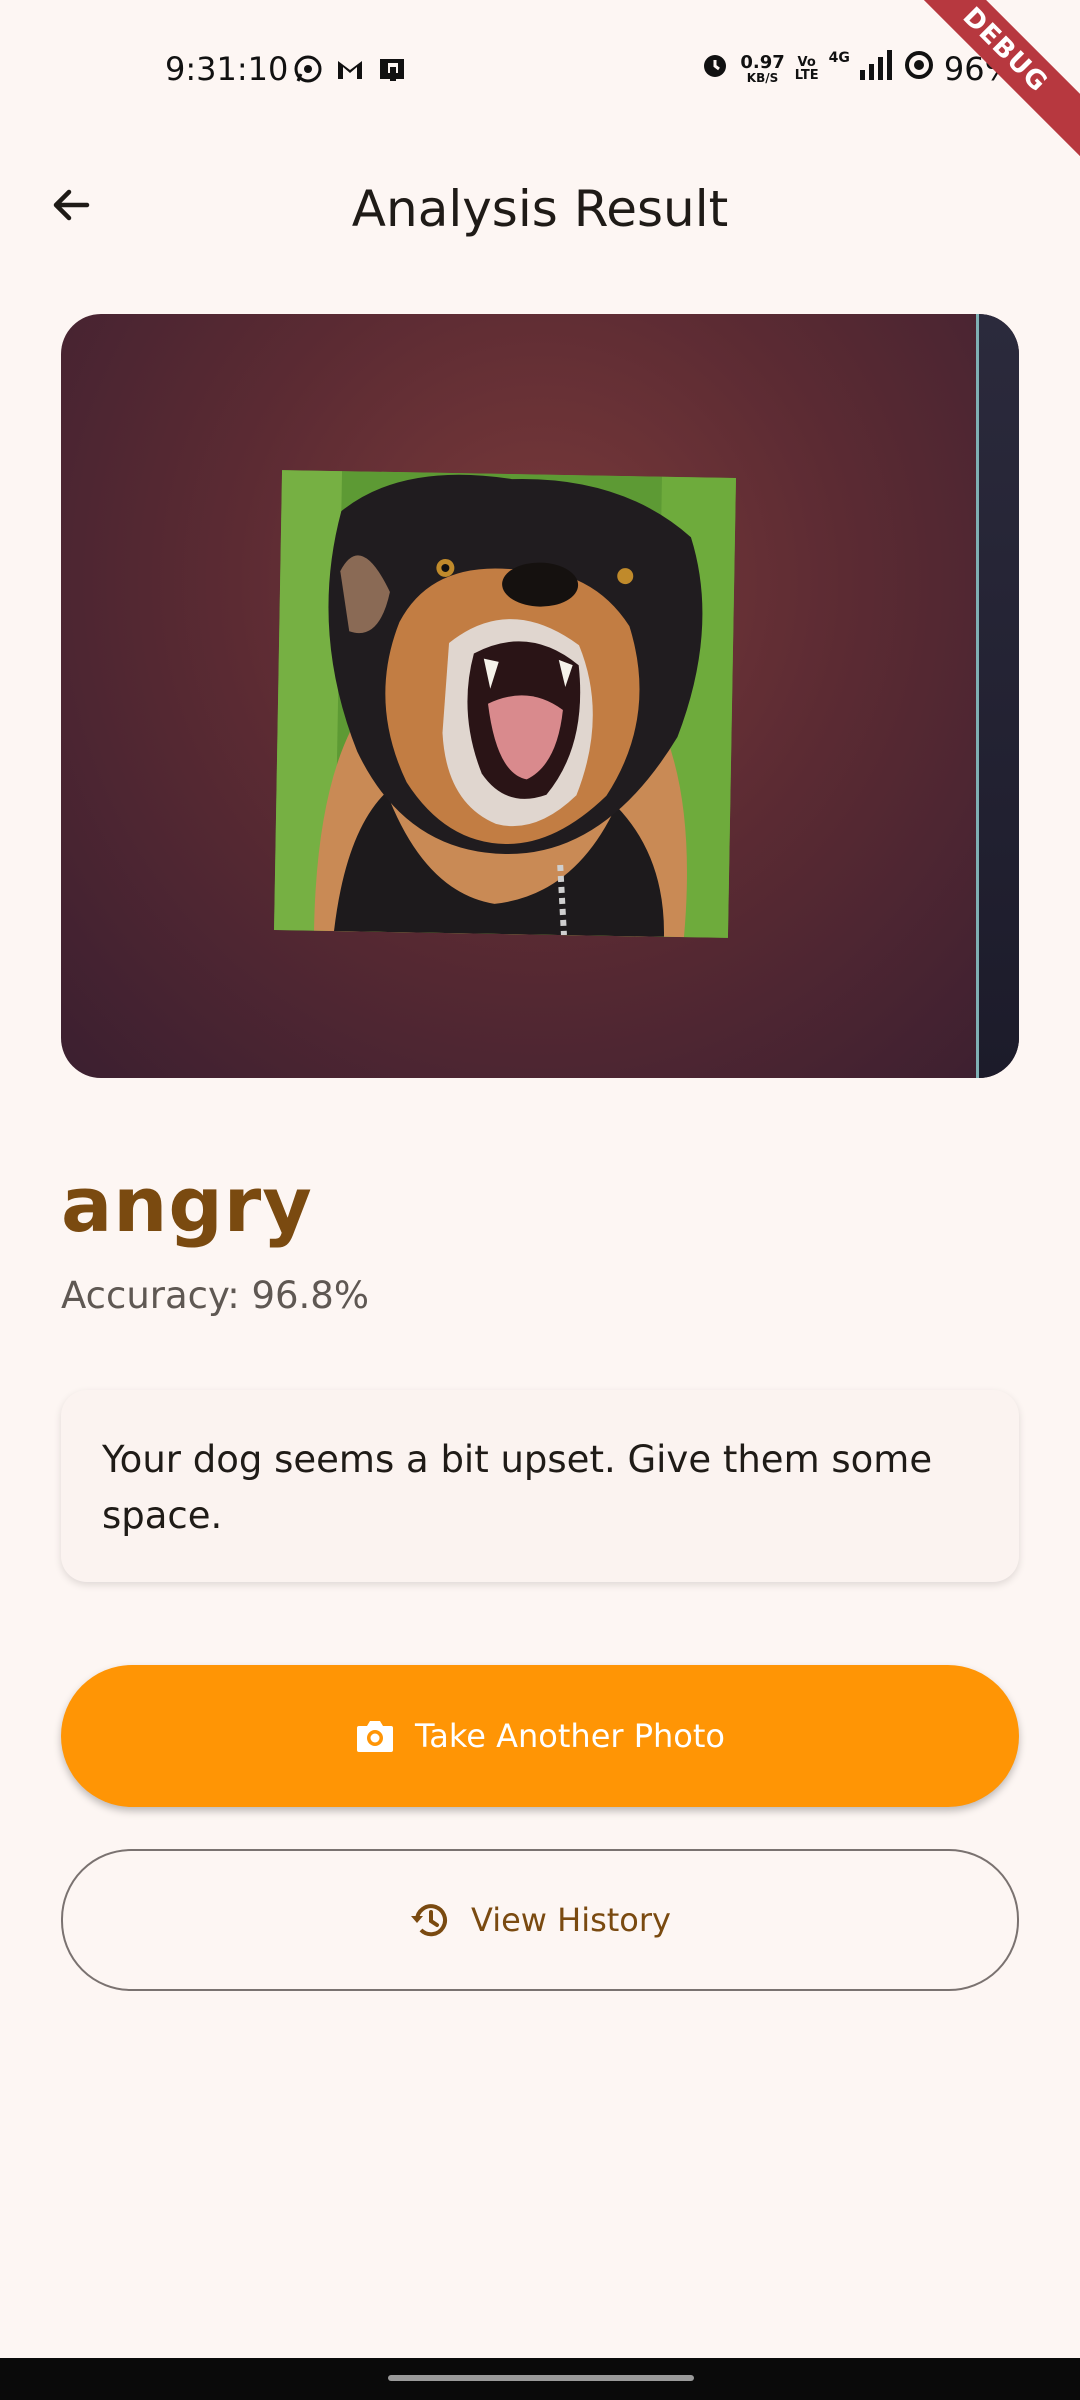  I want to click on view-history-button: View History, so click(540, 1920).